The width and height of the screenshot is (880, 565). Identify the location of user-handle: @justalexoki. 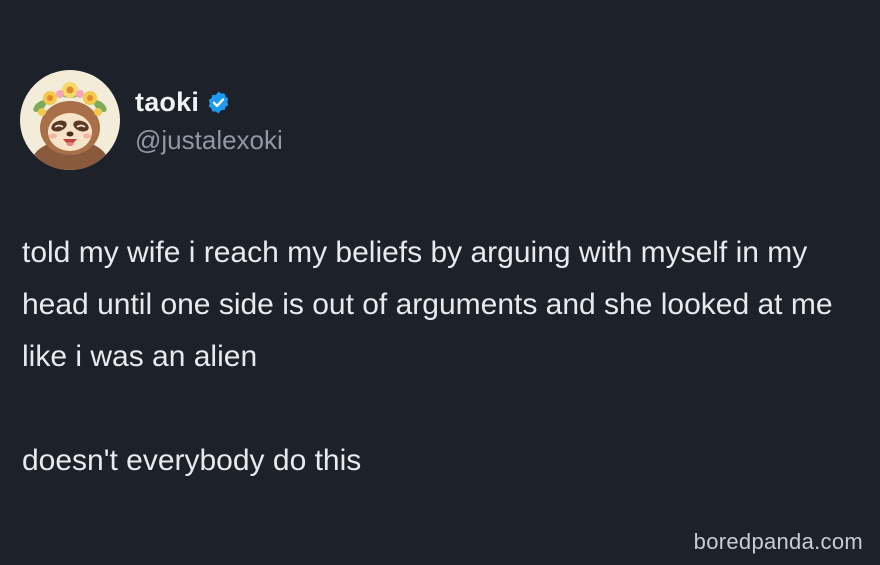
(209, 140).